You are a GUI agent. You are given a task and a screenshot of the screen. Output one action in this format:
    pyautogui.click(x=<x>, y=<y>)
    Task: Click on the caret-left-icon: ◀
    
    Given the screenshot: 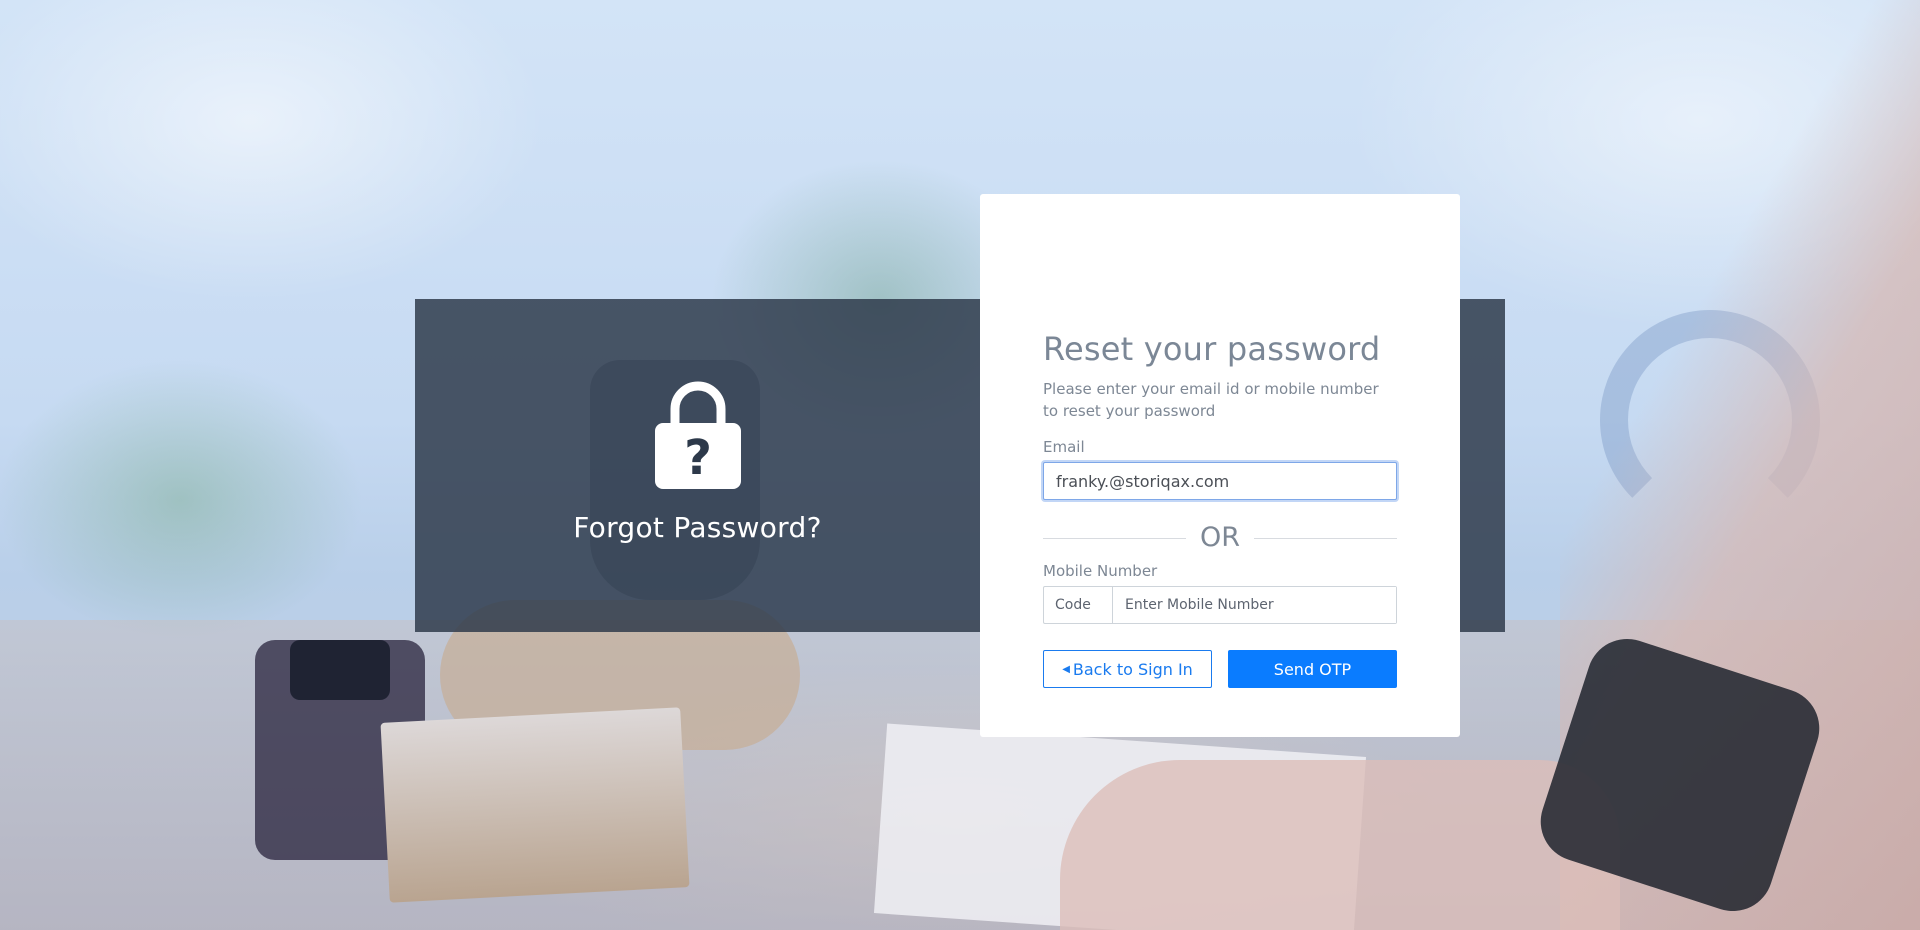 What is the action you would take?
    pyautogui.click(x=1066, y=669)
    